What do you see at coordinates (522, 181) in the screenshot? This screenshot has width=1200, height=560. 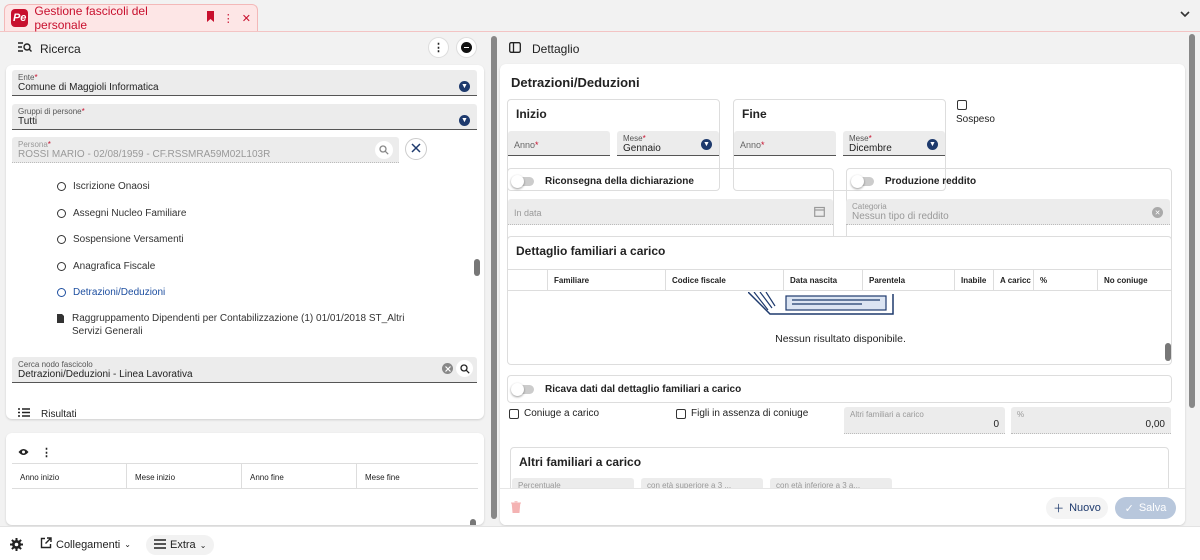 I see `riconsegna-toggle` at bounding box center [522, 181].